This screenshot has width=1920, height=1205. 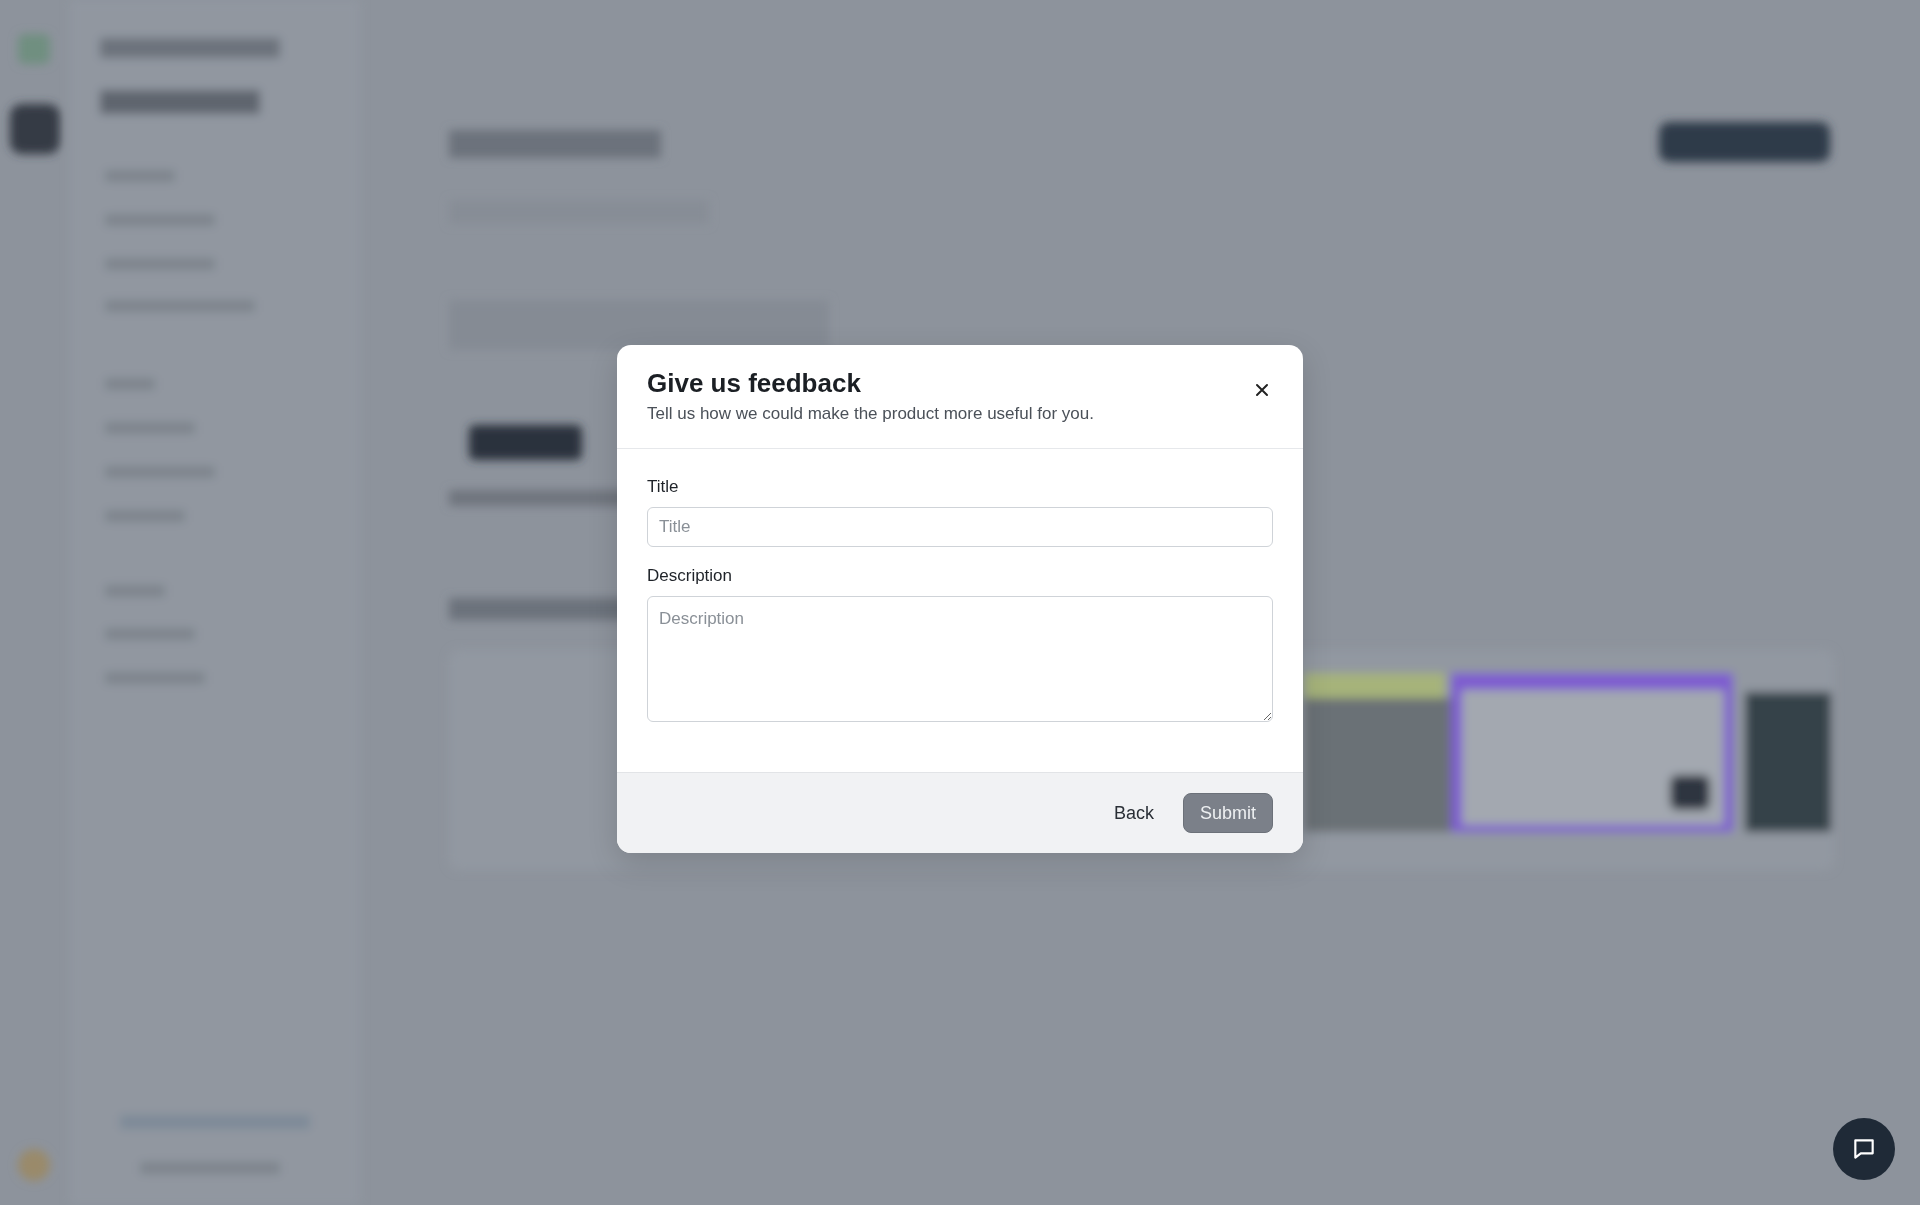 What do you see at coordinates (960, 659) in the screenshot?
I see `text-area: Description` at bounding box center [960, 659].